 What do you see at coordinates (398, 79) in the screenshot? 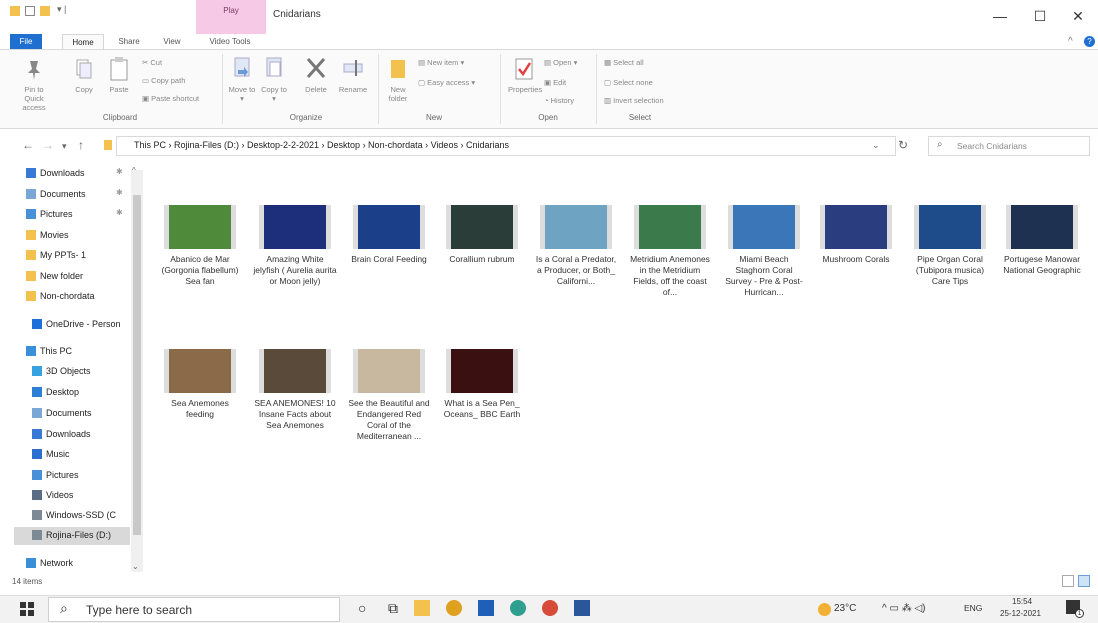
I see `new-folder-button: New folder` at bounding box center [398, 79].